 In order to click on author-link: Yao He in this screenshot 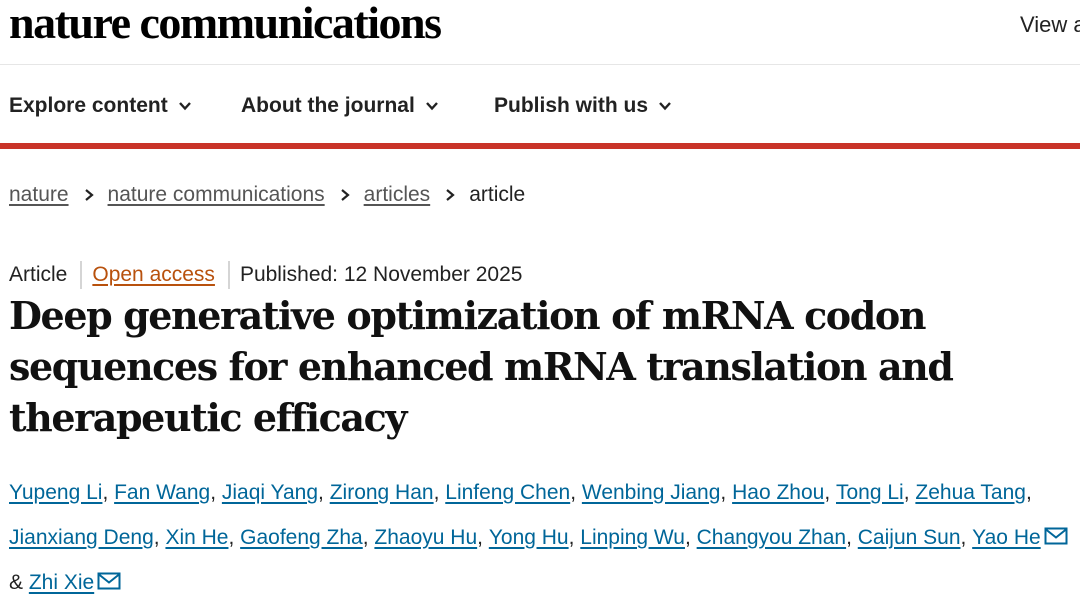, I will do `click(1006, 537)`.